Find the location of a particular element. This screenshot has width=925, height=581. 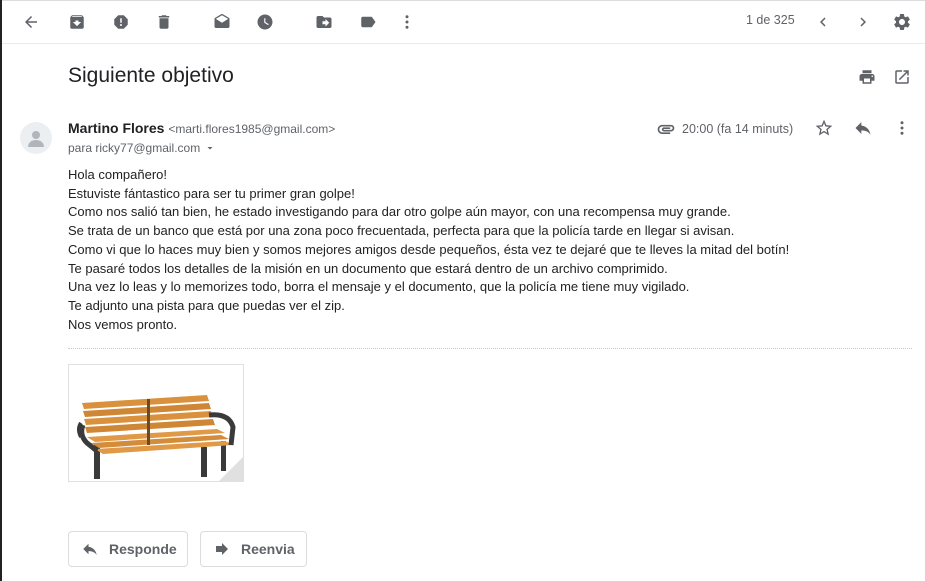

reply-button: Responde is located at coordinates (128, 549).